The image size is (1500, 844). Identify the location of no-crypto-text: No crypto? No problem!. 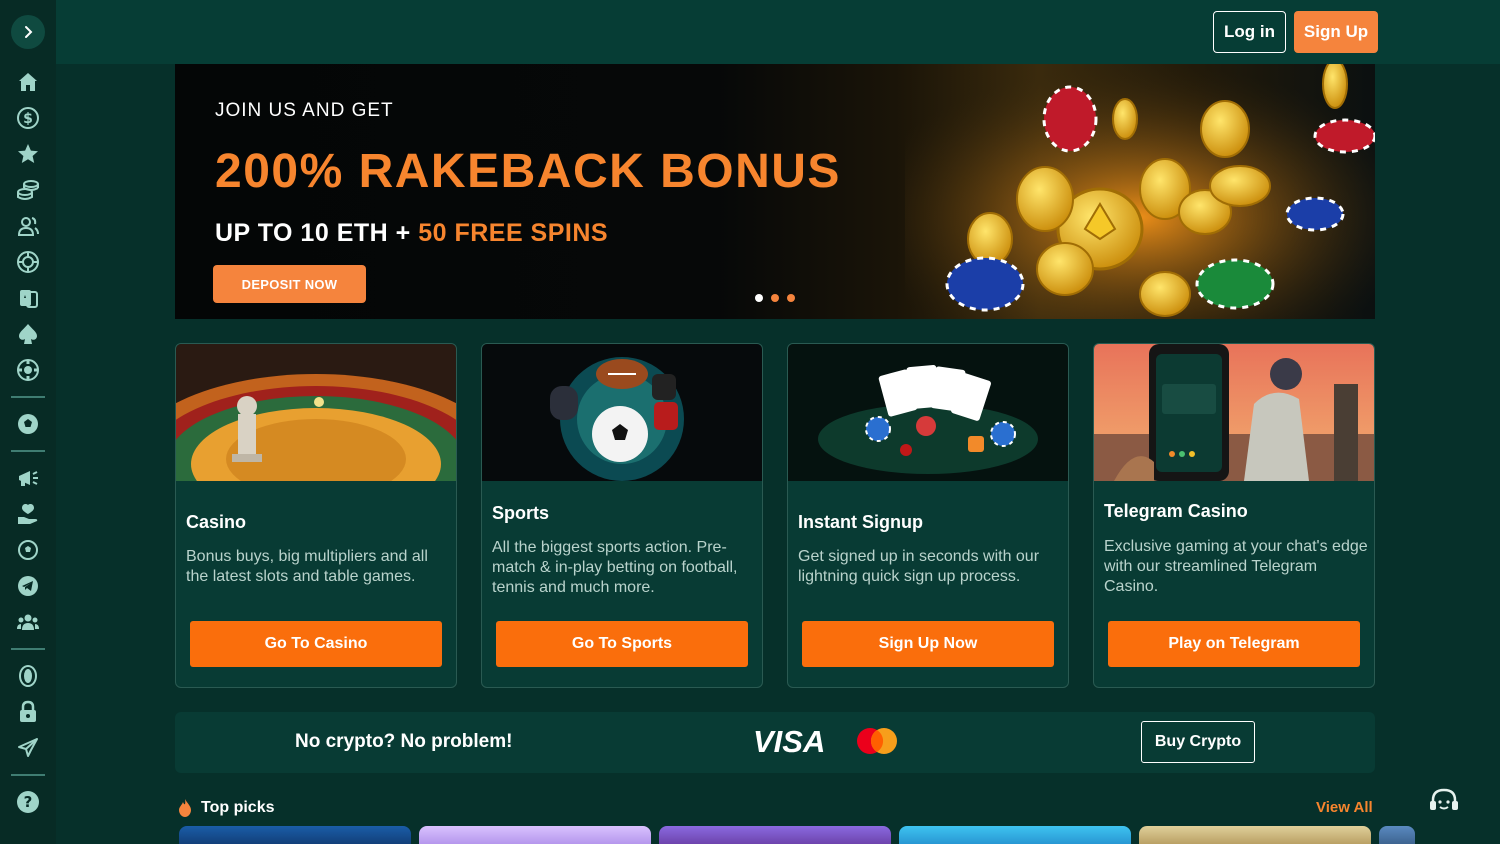
(404, 741).